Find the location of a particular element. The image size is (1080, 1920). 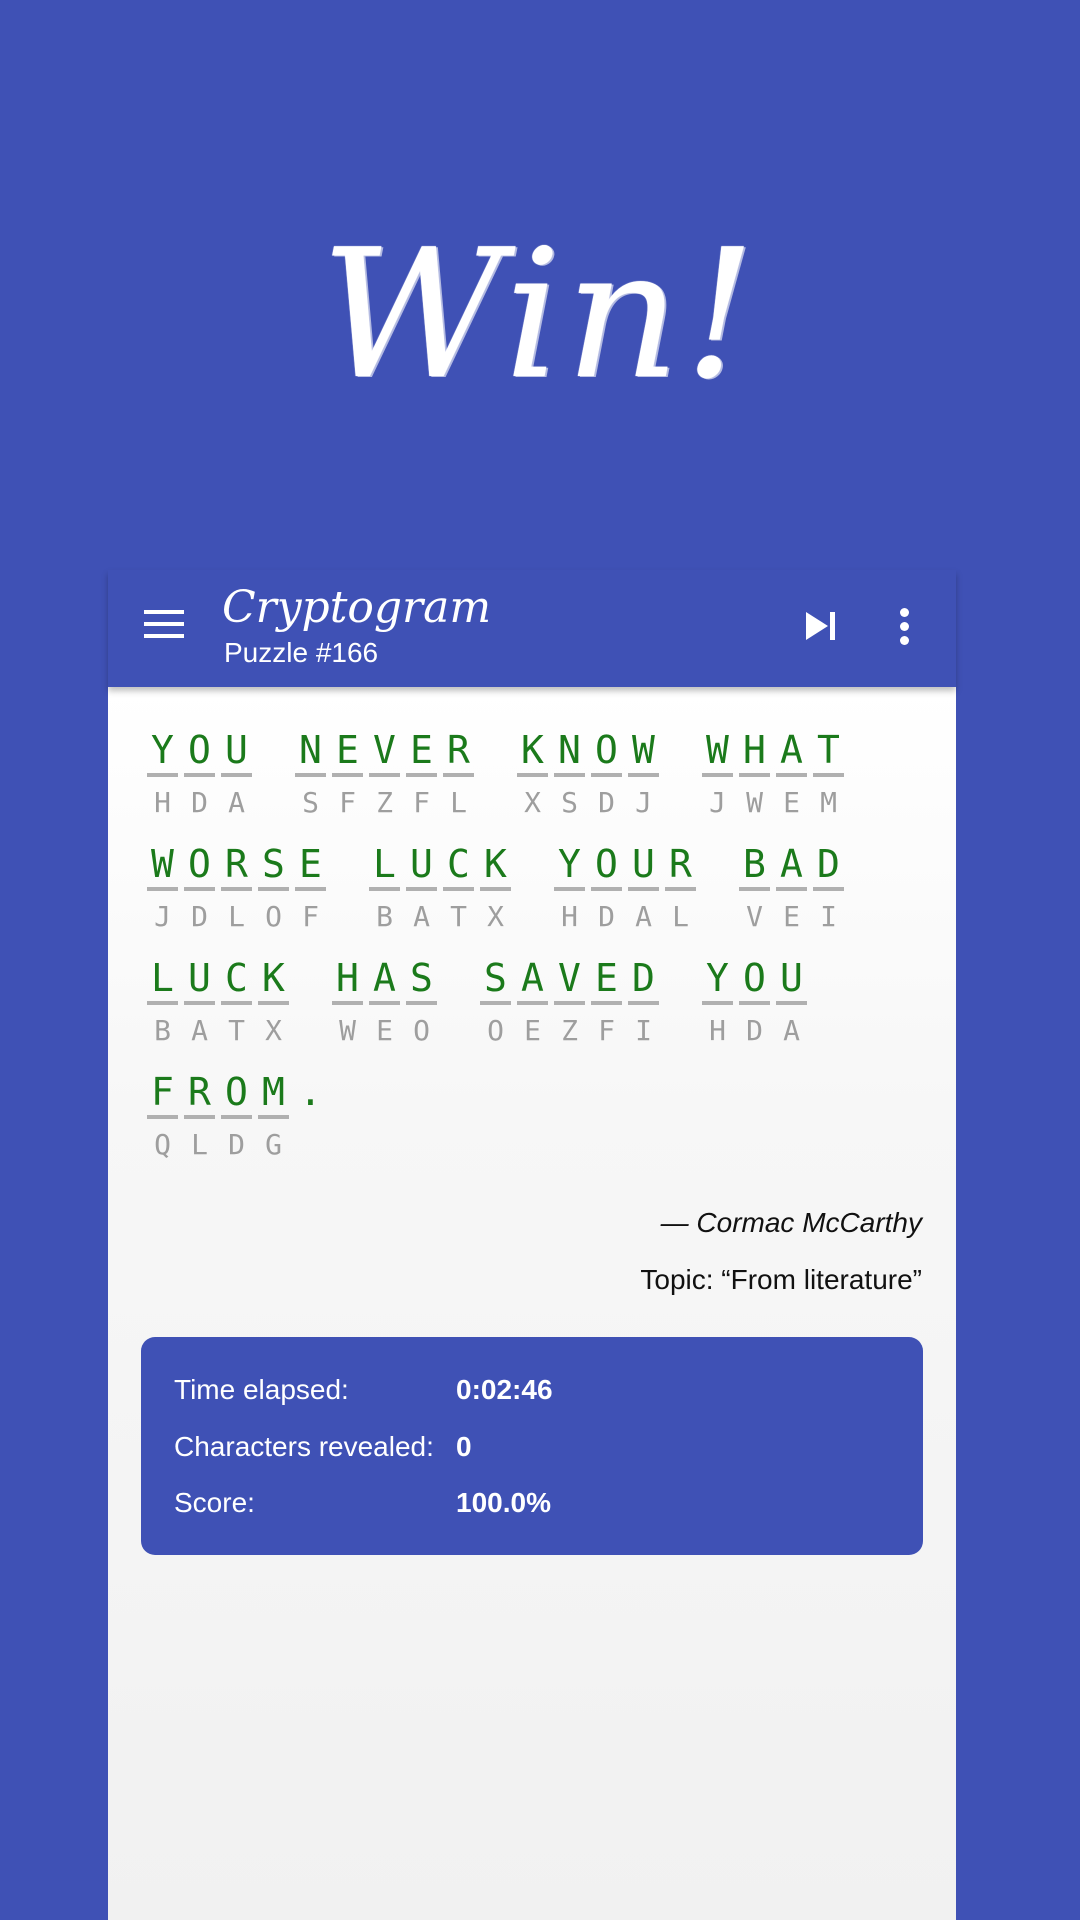

cipher-letter: X is located at coordinates (532, 802).